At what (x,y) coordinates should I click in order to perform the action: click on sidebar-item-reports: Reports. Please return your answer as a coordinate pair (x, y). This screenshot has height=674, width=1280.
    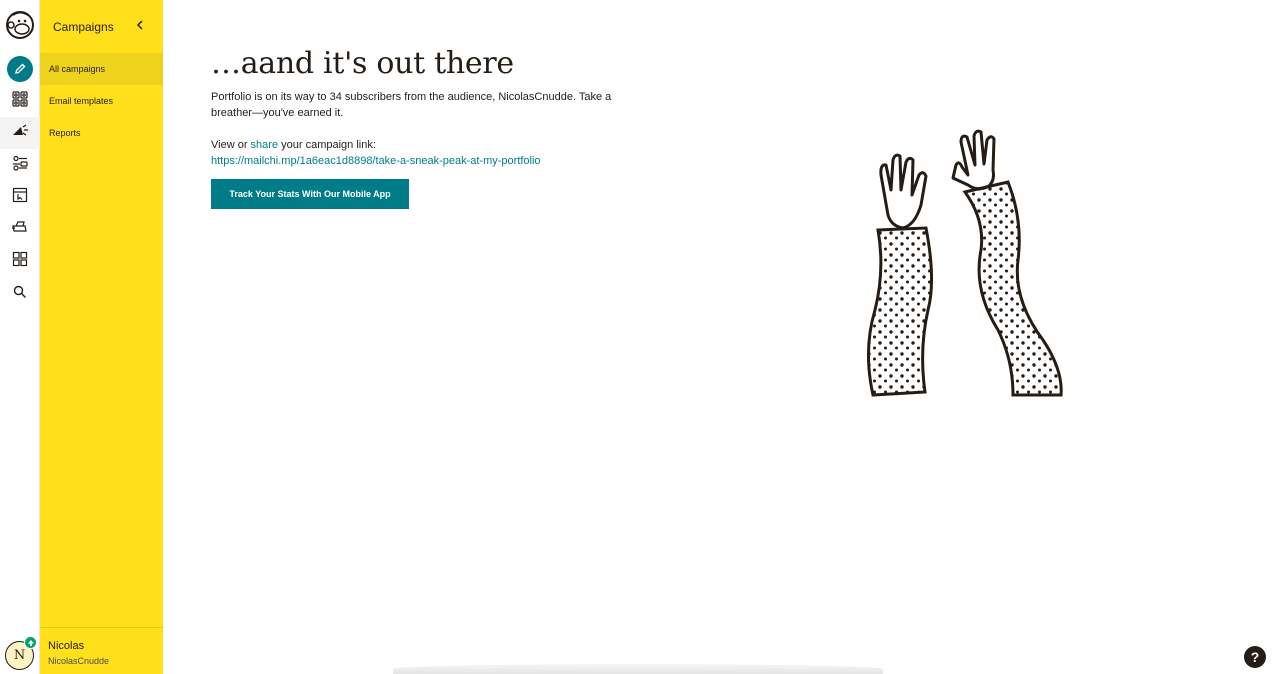
    Looking at the image, I should click on (101, 133).